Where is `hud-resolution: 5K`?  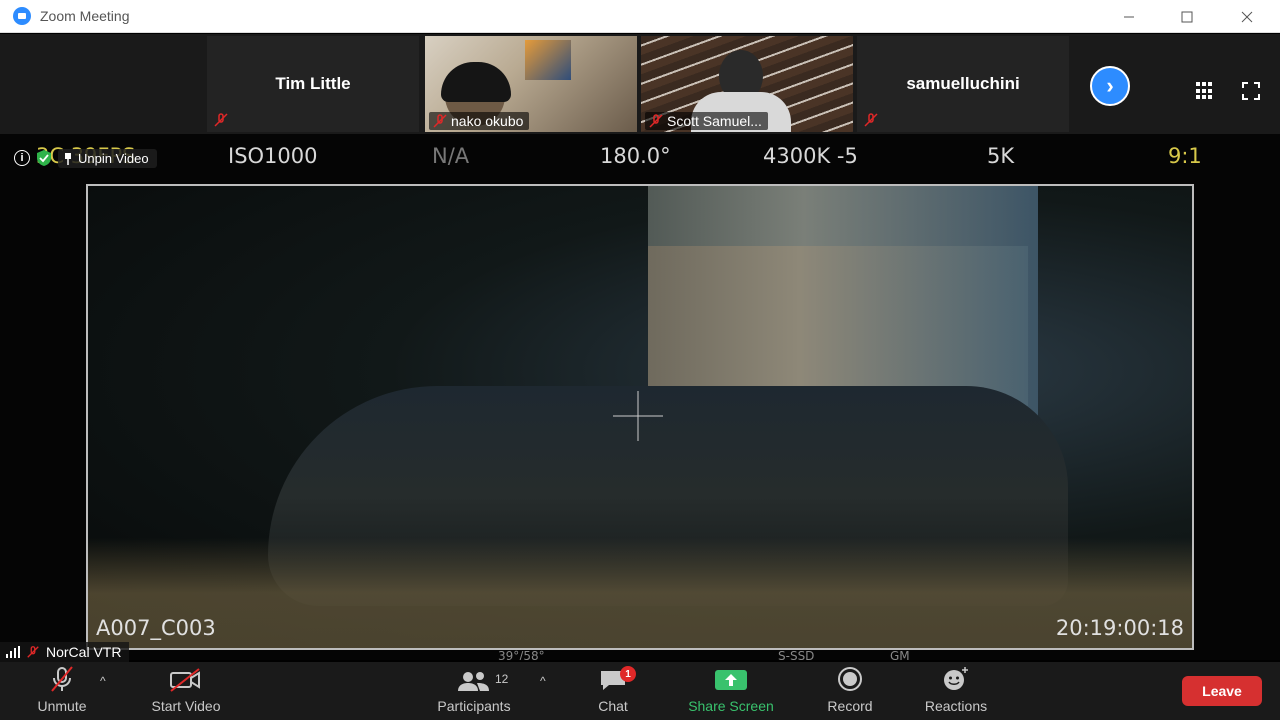
hud-resolution: 5K is located at coordinates (1001, 156).